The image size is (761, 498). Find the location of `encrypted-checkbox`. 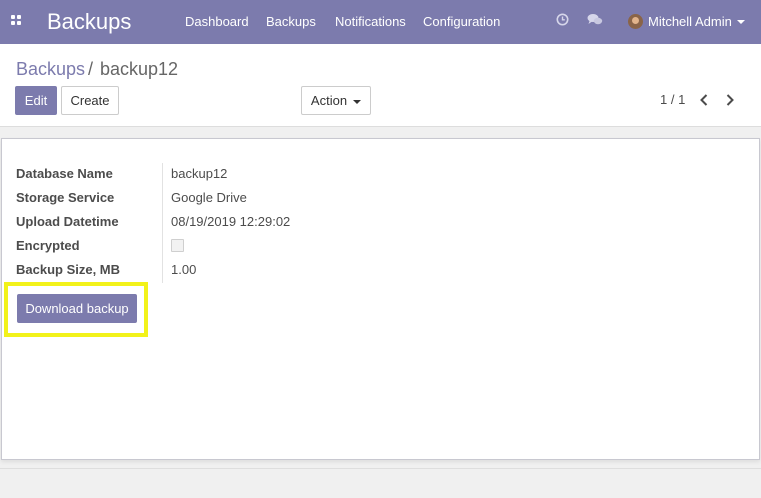

encrypted-checkbox is located at coordinates (177, 245).